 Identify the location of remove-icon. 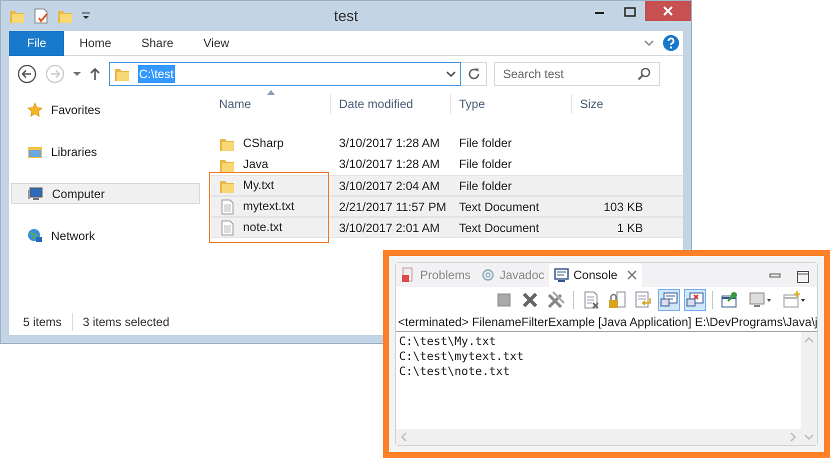
(530, 300).